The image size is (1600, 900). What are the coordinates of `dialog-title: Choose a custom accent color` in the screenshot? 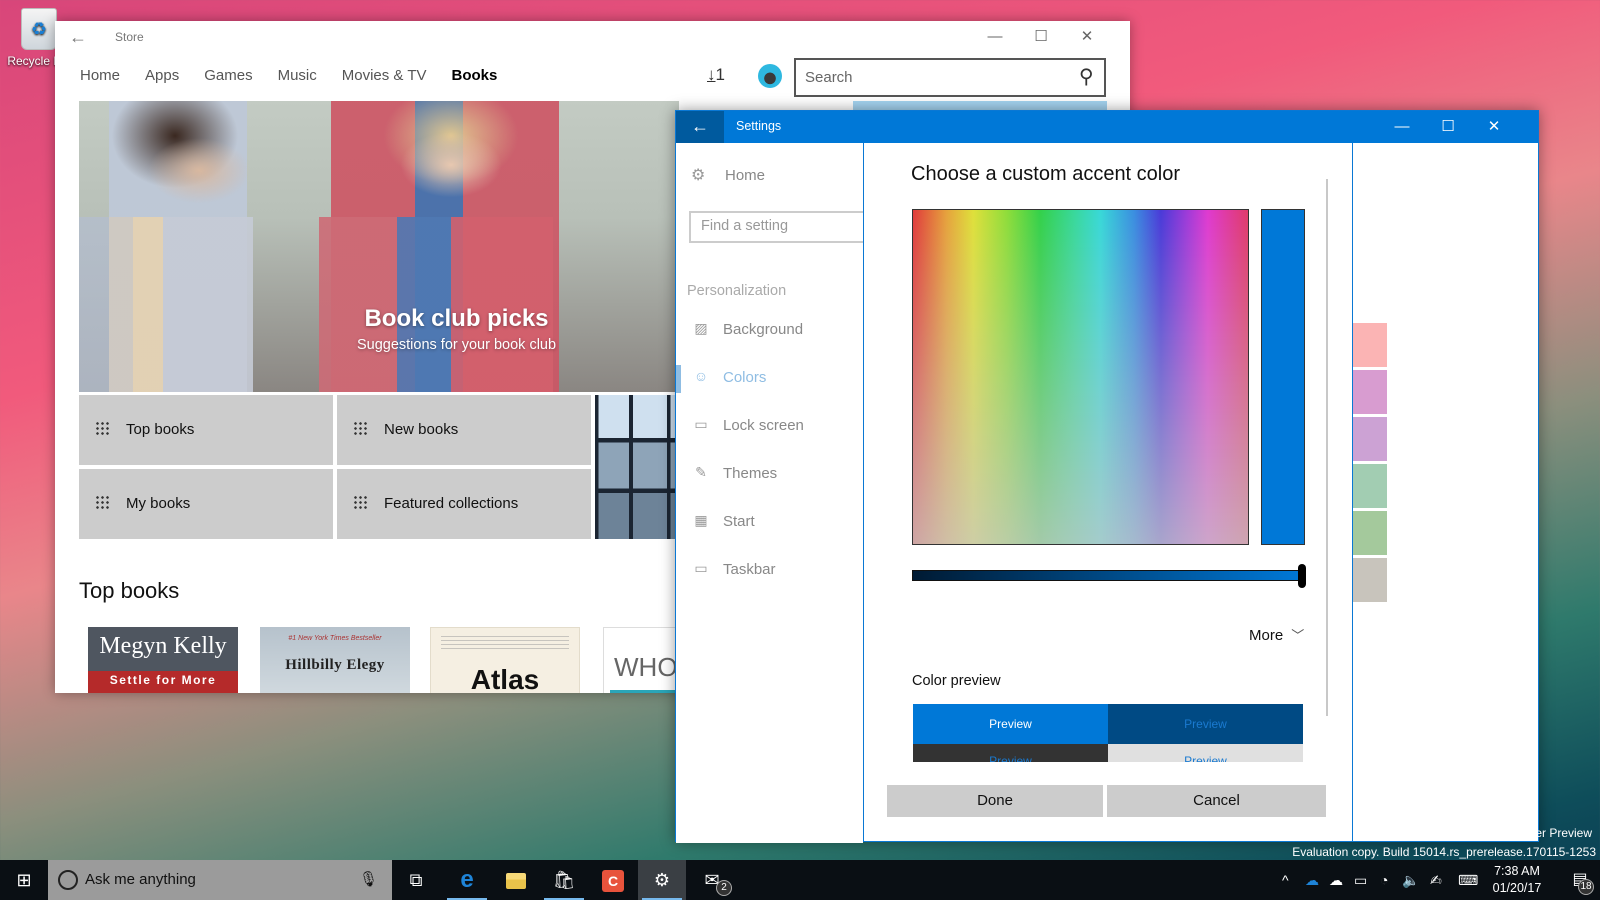 It's located at (1046, 174).